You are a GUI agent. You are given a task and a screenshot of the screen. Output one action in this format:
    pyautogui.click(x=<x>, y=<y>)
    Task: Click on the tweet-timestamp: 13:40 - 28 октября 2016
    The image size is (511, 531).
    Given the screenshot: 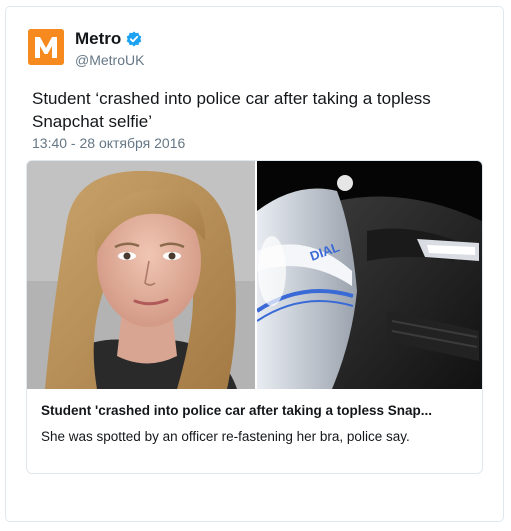 What is the action you would take?
    pyautogui.click(x=108, y=143)
    